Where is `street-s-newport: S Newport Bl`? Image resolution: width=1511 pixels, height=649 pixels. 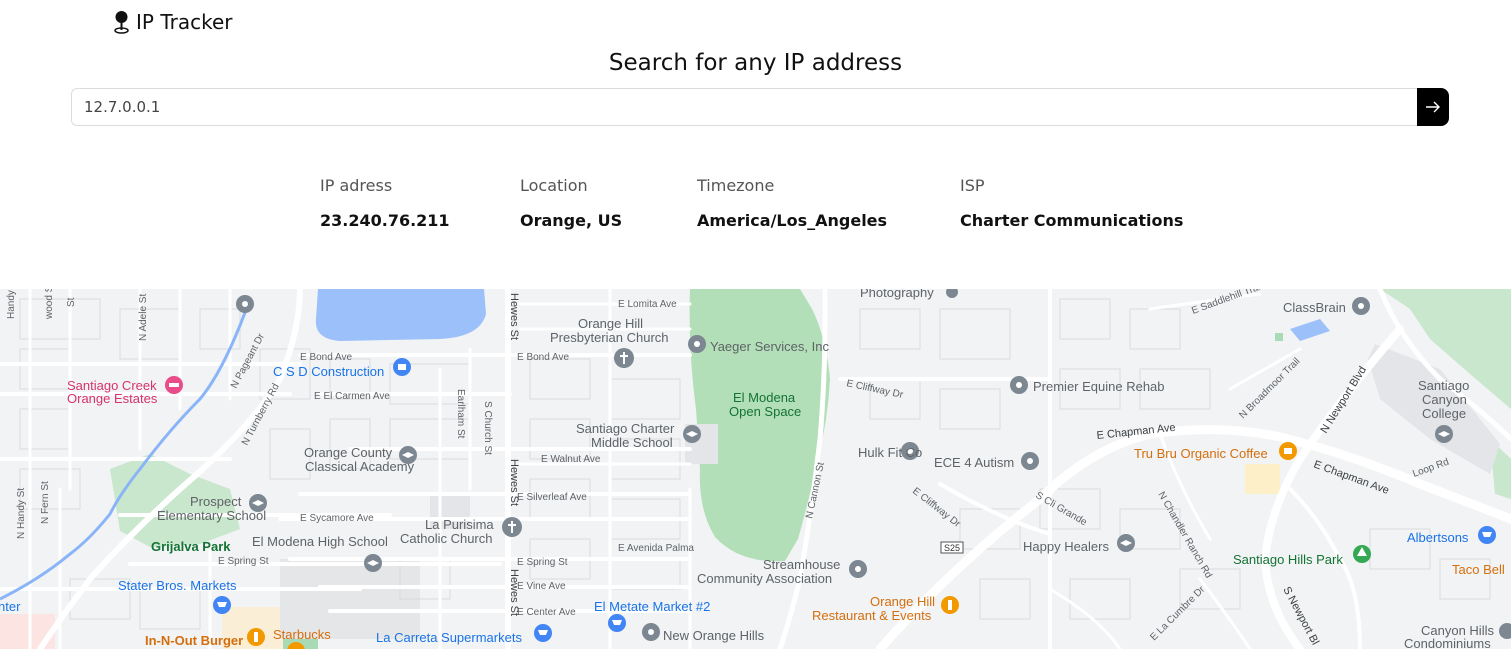
street-s-newport: S Newport Bl is located at coordinates (1300, 616).